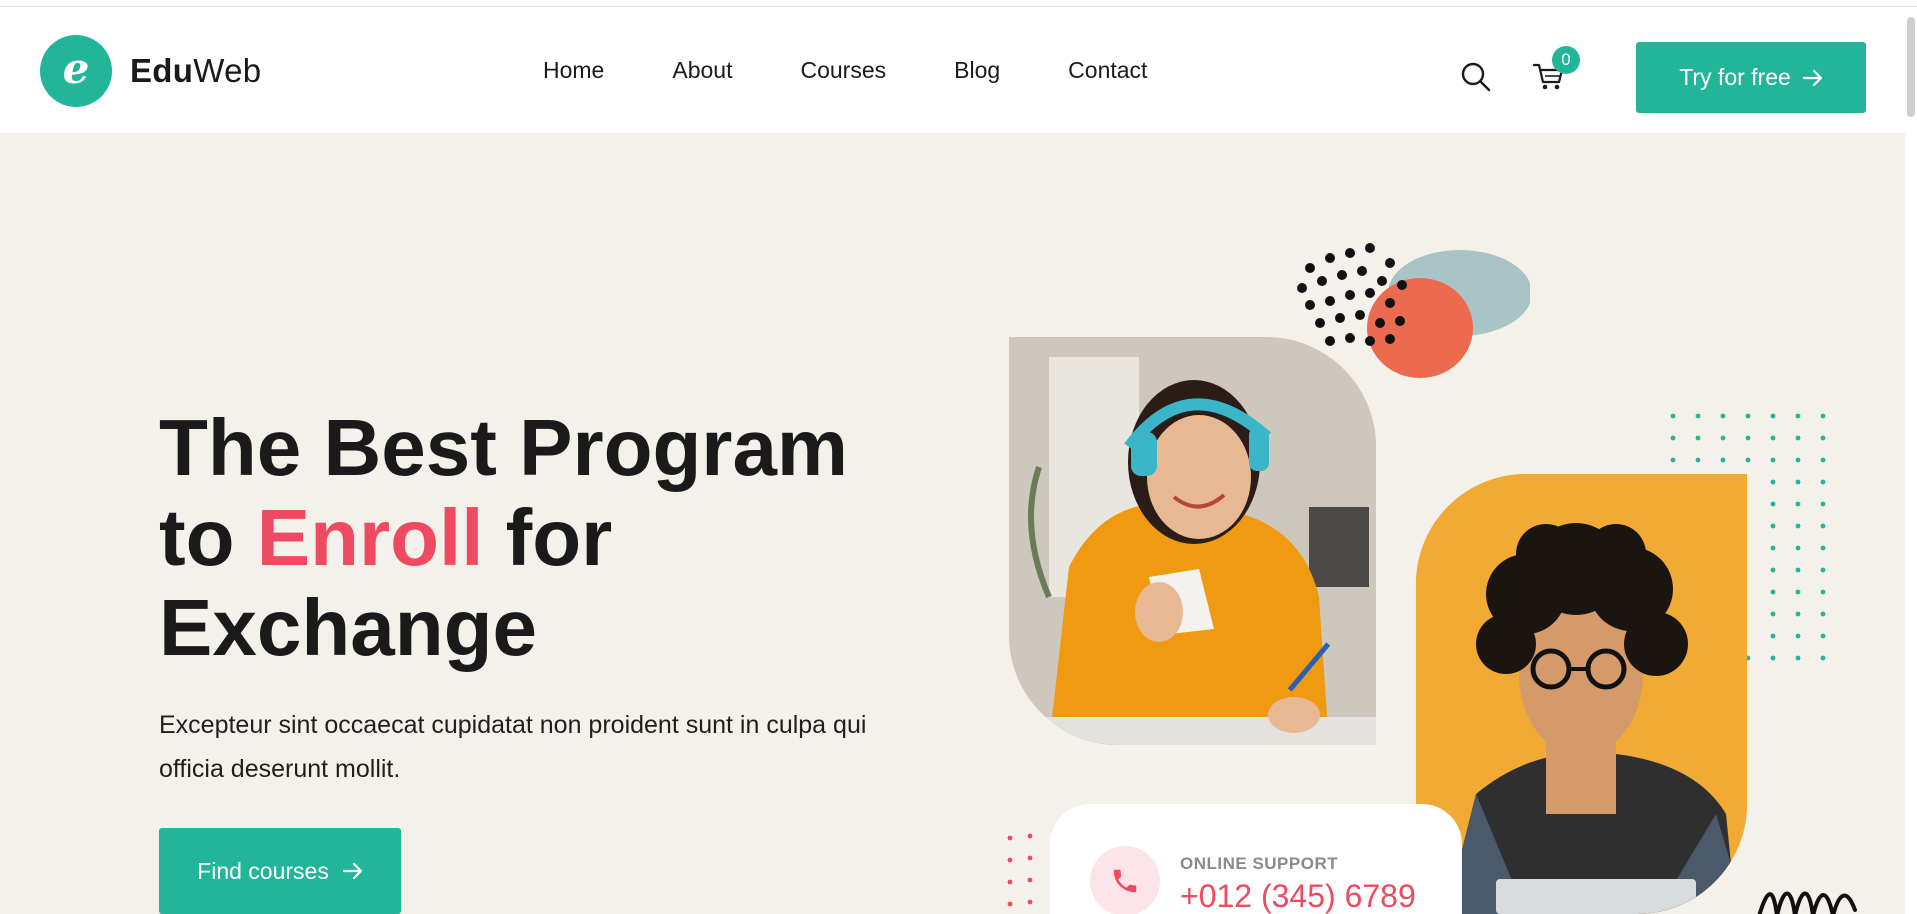 Image resolution: width=1917 pixels, height=914 pixels. What do you see at coordinates (1566, 60) in the screenshot?
I see `cart-count-badge: 0` at bounding box center [1566, 60].